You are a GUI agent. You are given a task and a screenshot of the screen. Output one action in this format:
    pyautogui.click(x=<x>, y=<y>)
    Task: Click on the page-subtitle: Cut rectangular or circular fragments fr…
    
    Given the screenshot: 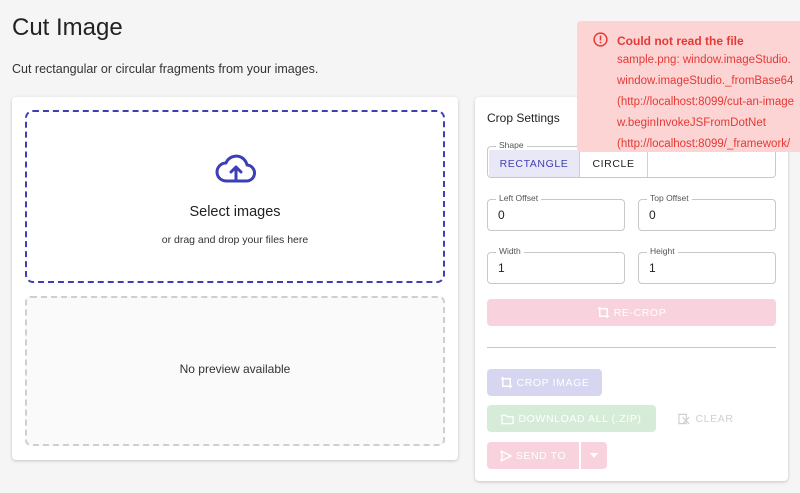 What is the action you would take?
    pyautogui.click(x=165, y=69)
    